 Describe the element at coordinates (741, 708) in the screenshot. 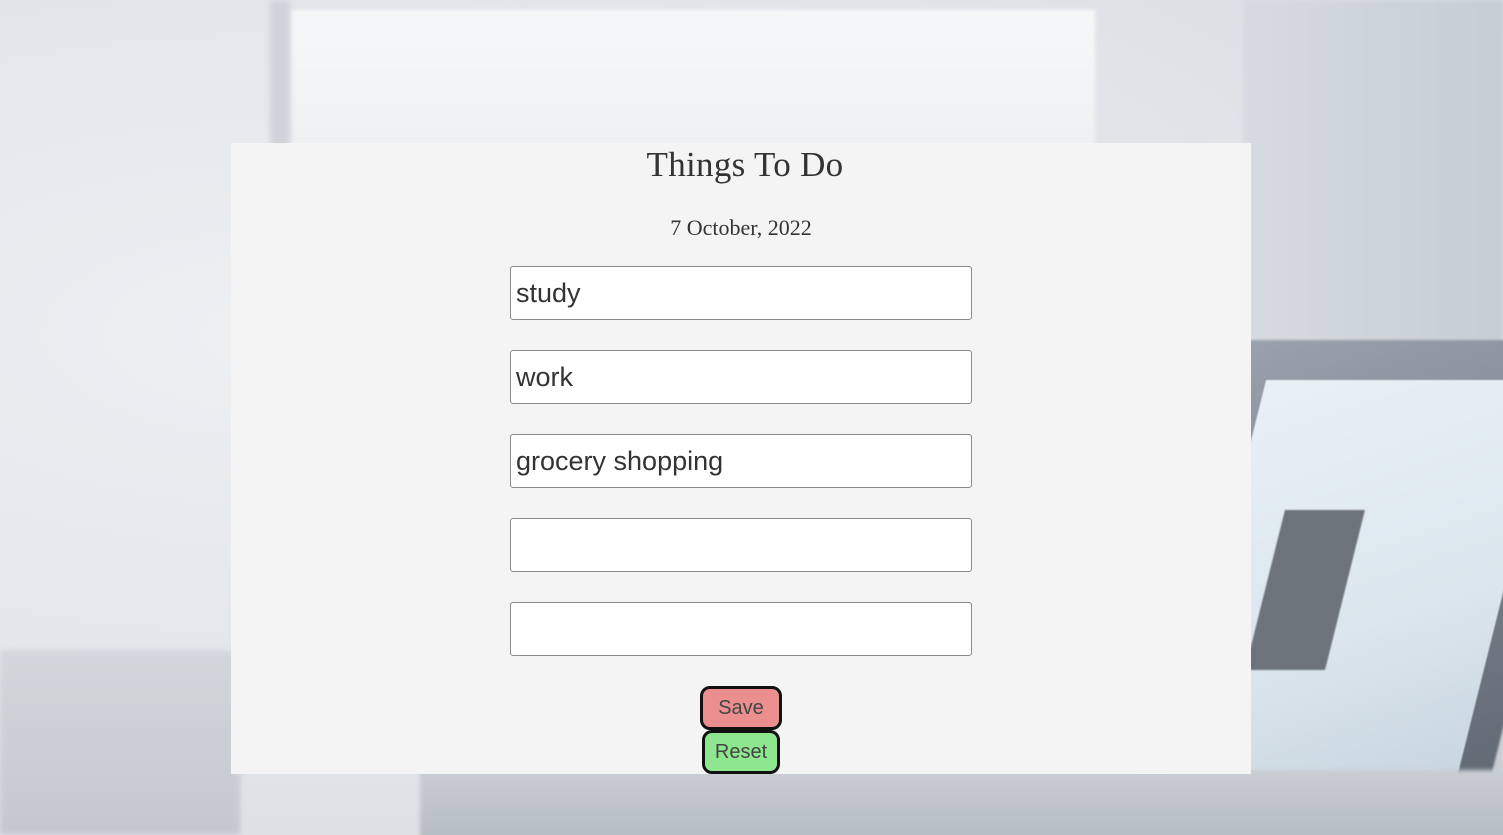

I see `save-button: Save` at that location.